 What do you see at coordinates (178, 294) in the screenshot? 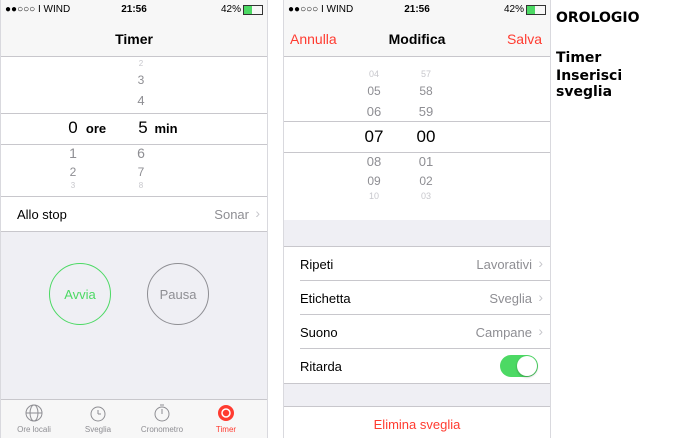
I see `pause-button: Pausa` at bounding box center [178, 294].